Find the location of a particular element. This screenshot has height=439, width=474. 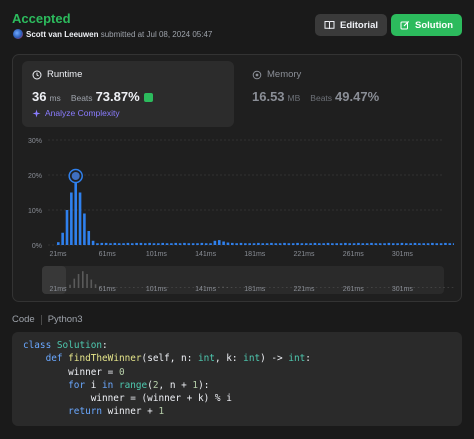

avatar is located at coordinates (18, 34).